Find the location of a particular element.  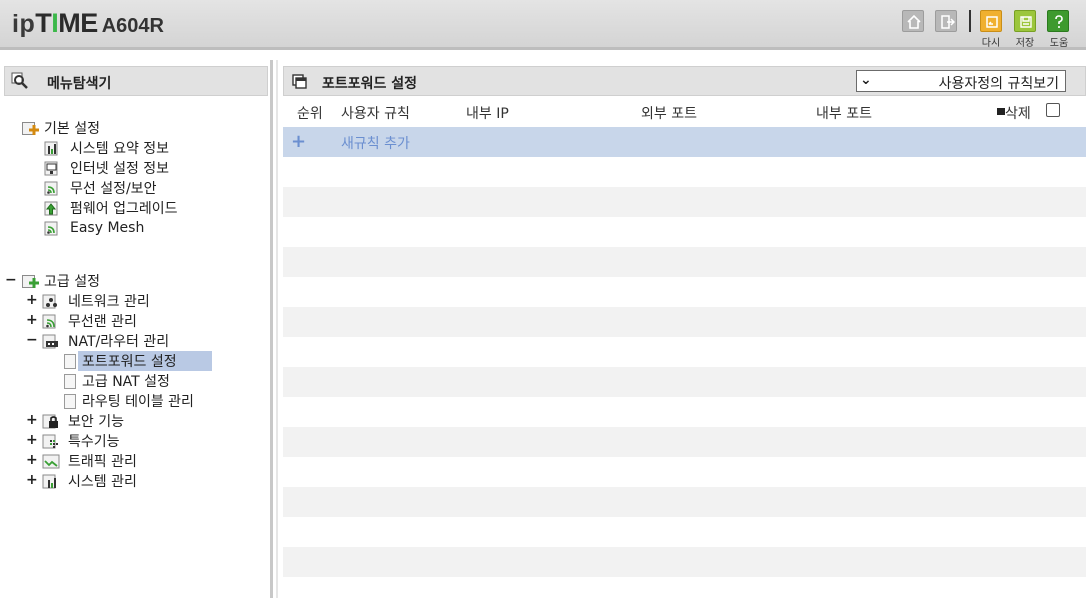

col-internal-port: 내부 포트 is located at coordinates (844, 114).